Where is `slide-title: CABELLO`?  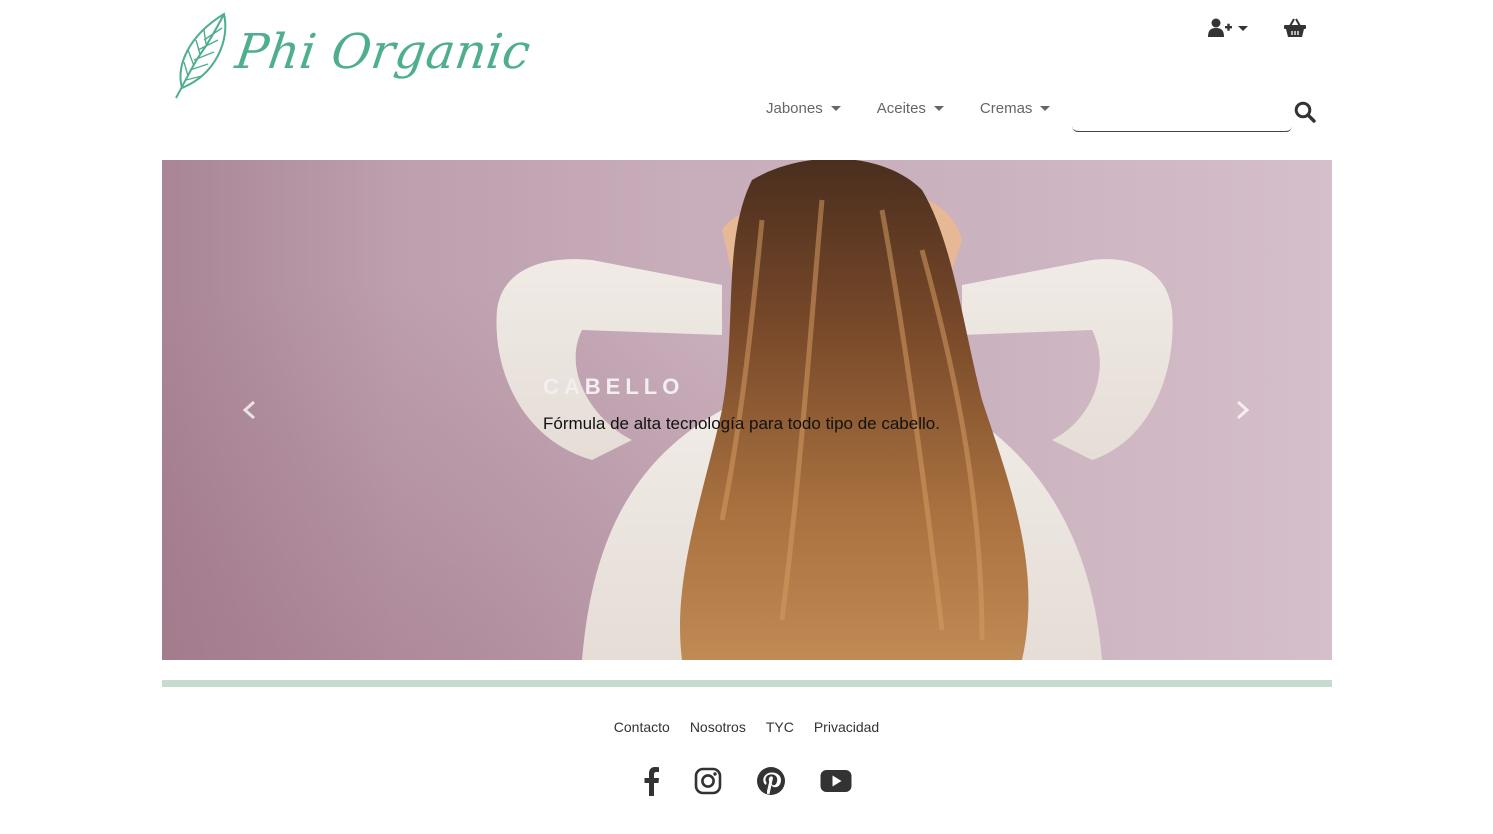
slide-title: CABELLO is located at coordinates (614, 386).